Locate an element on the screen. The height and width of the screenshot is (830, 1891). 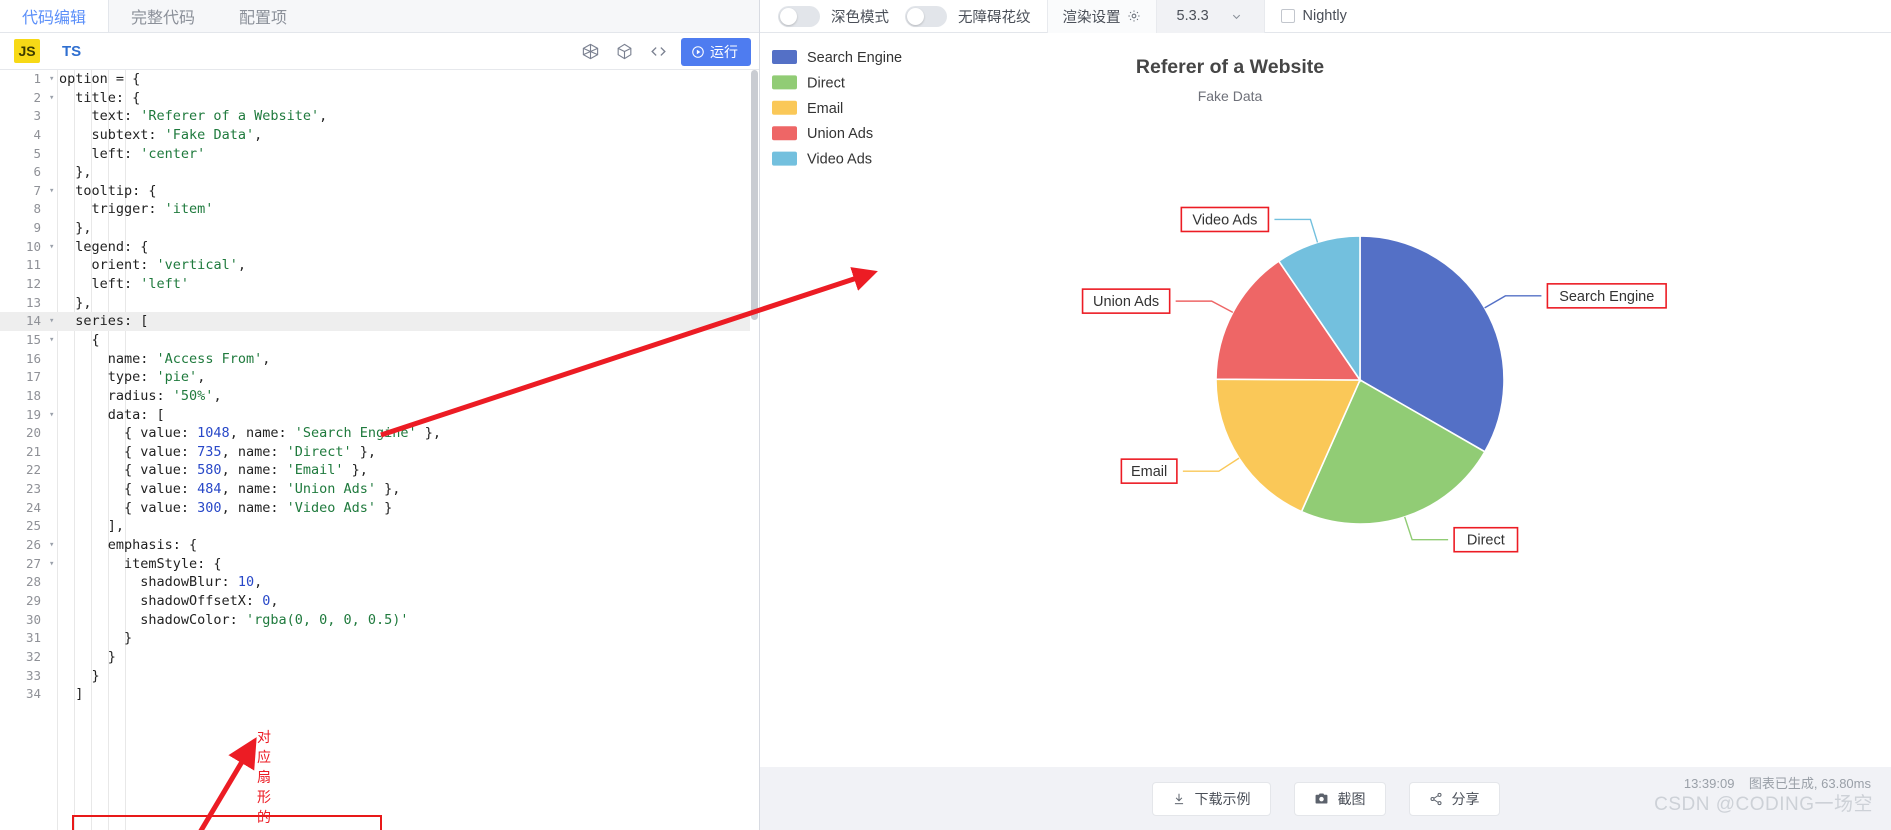
lang-ts-button: TS is located at coordinates (71, 51).